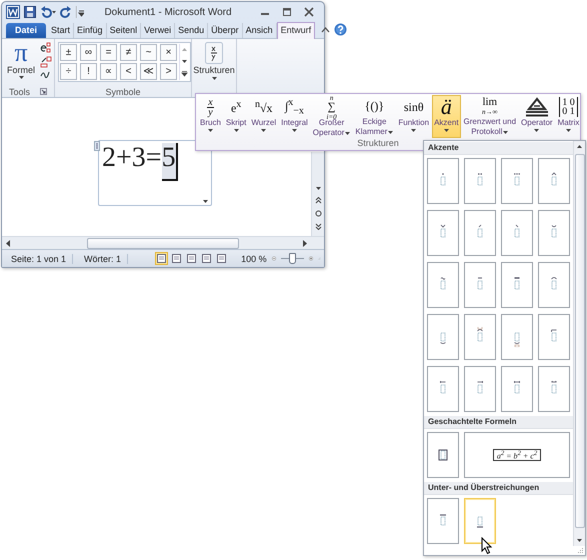 The width and height of the screenshot is (587, 560). What do you see at coordinates (168, 12) in the screenshot?
I see `window-title: Dokument1 - Microsoft Word` at bounding box center [168, 12].